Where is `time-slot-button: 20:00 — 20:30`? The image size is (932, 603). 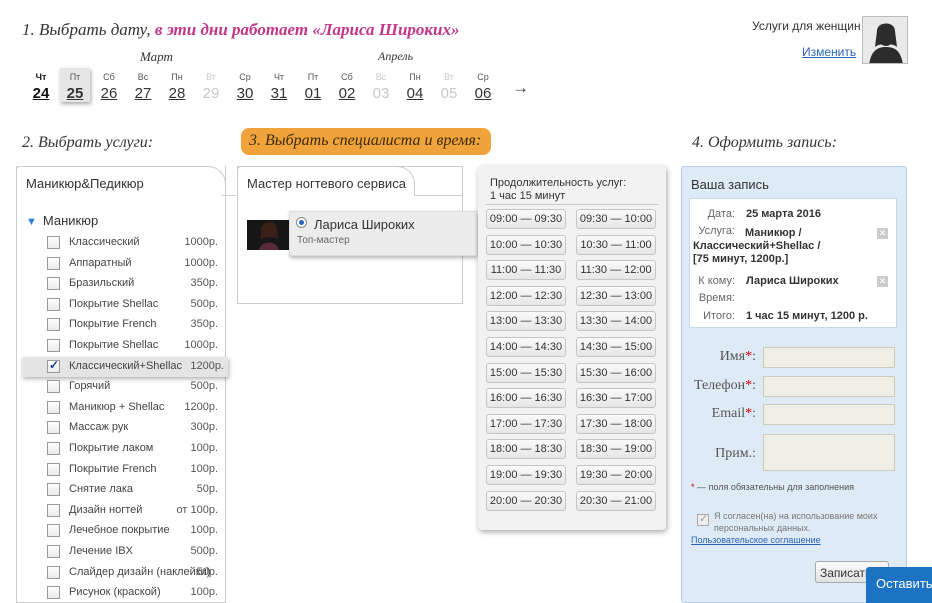
time-slot-button: 20:00 — 20:30 is located at coordinates (526, 501).